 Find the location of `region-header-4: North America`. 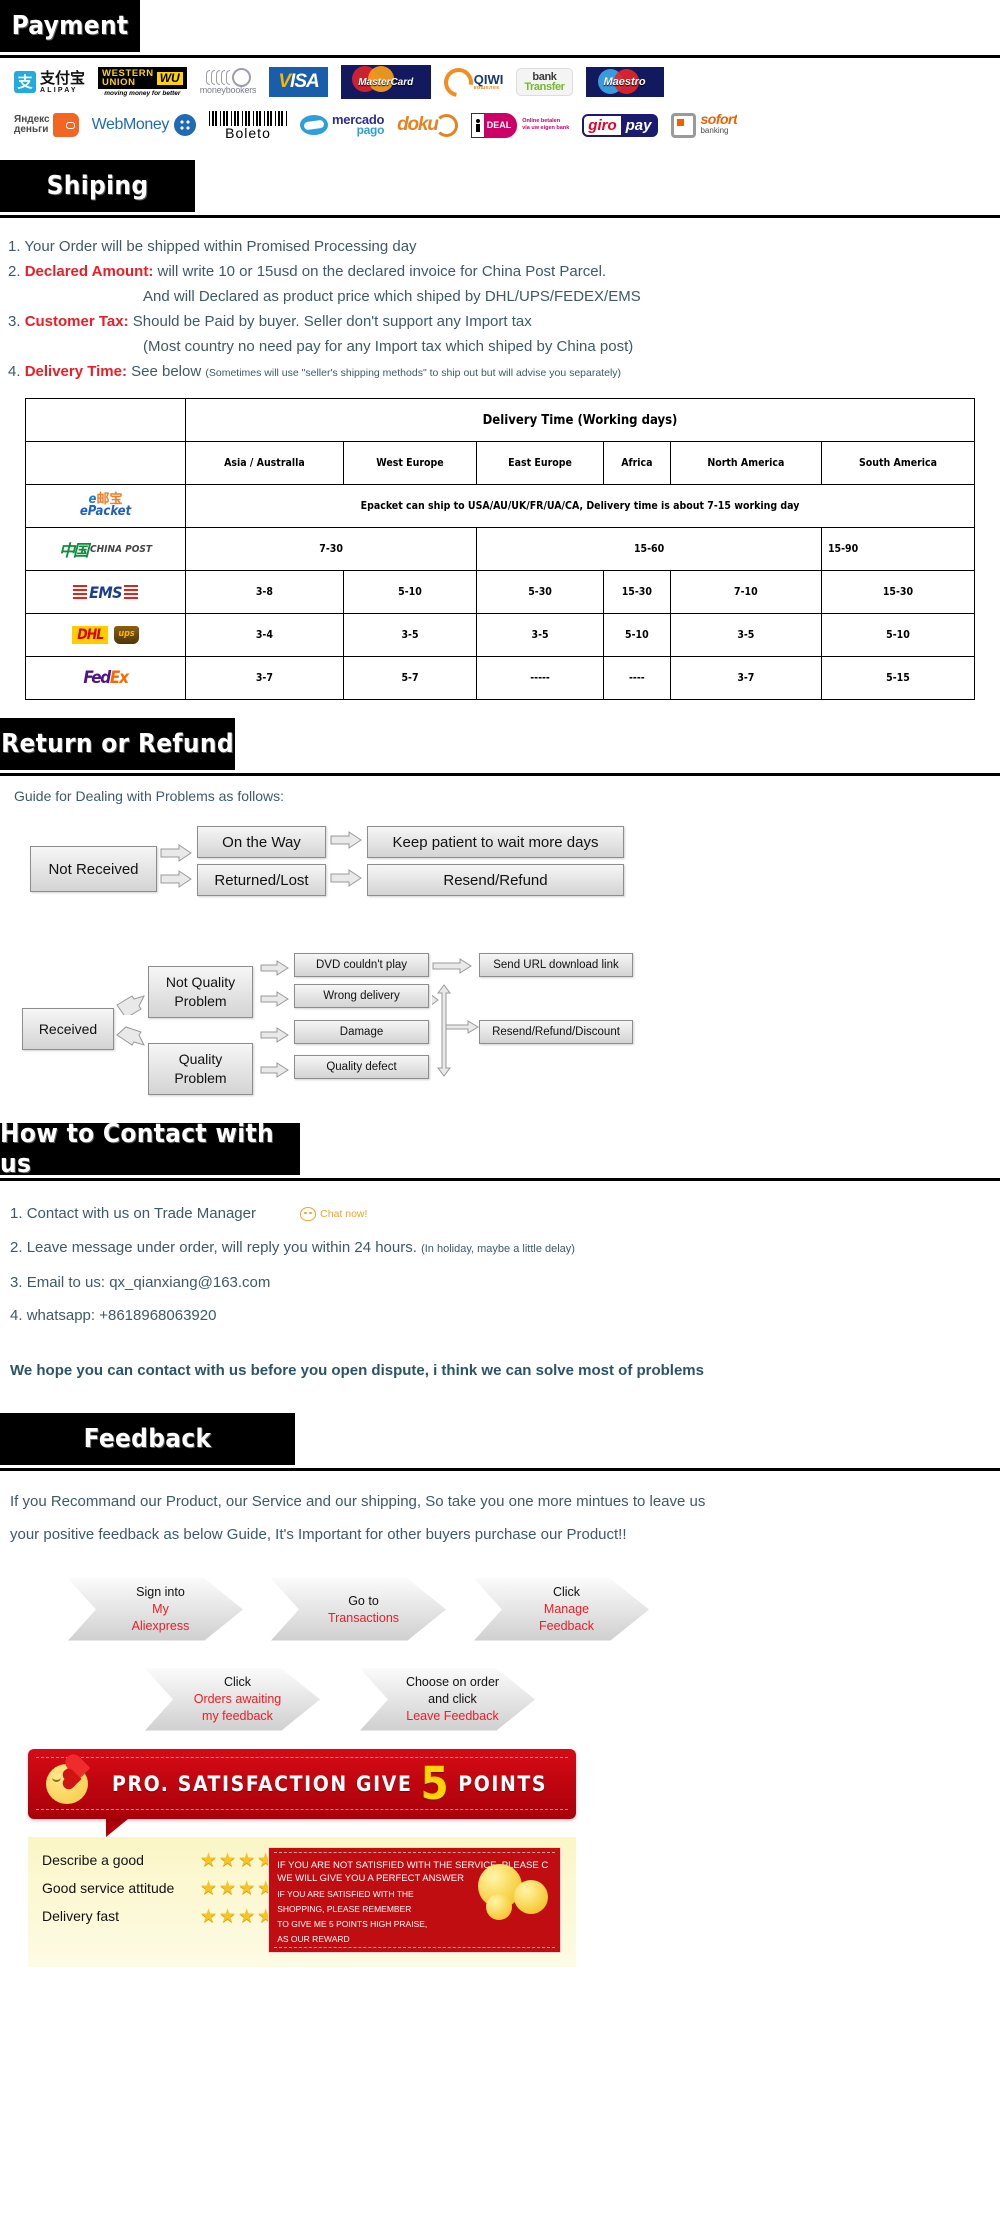

region-header-4: North America is located at coordinates (745, 463).